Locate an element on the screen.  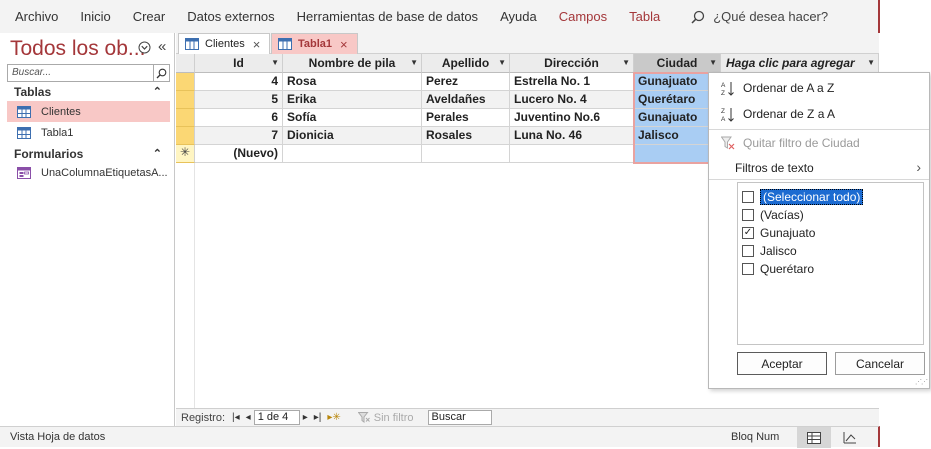
filter-option-jalisco: Jalisco is located at coordinates (769, 251).